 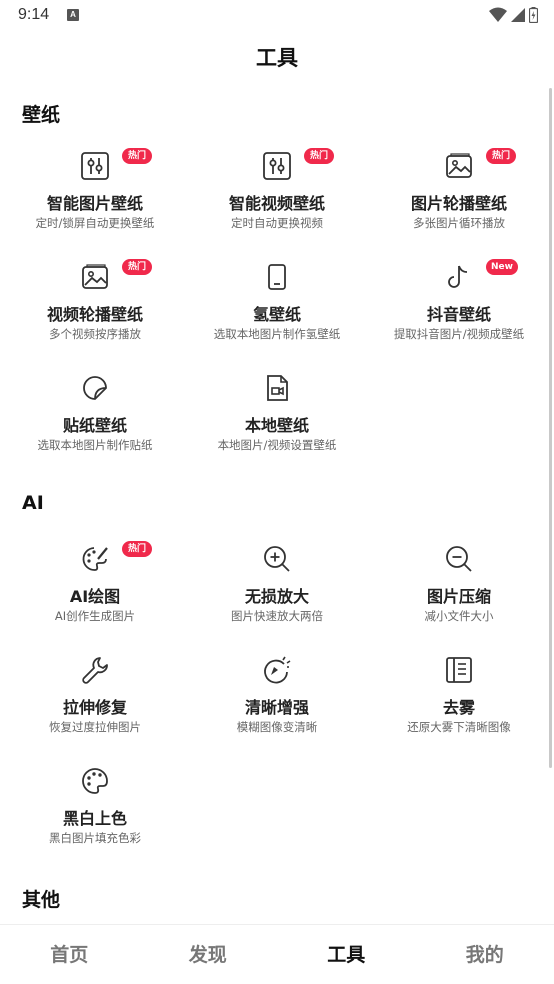 What do you see at coordinates (73, 15) in the screenshot?
I see `notification-icon: A` at bounding box center [73, 15].